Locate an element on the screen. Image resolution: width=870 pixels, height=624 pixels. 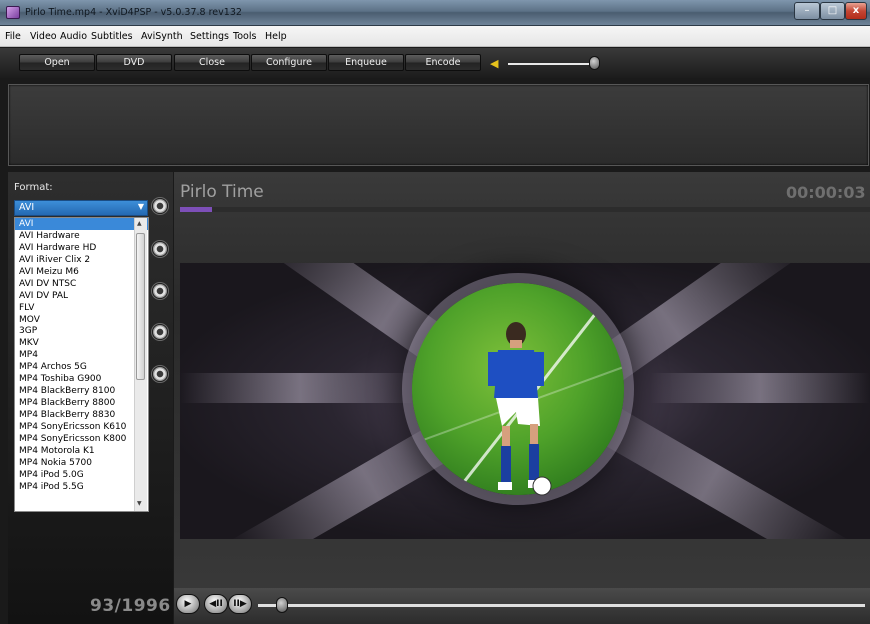
format-option: AVI DV PAL is located at coordinates (81, 296).